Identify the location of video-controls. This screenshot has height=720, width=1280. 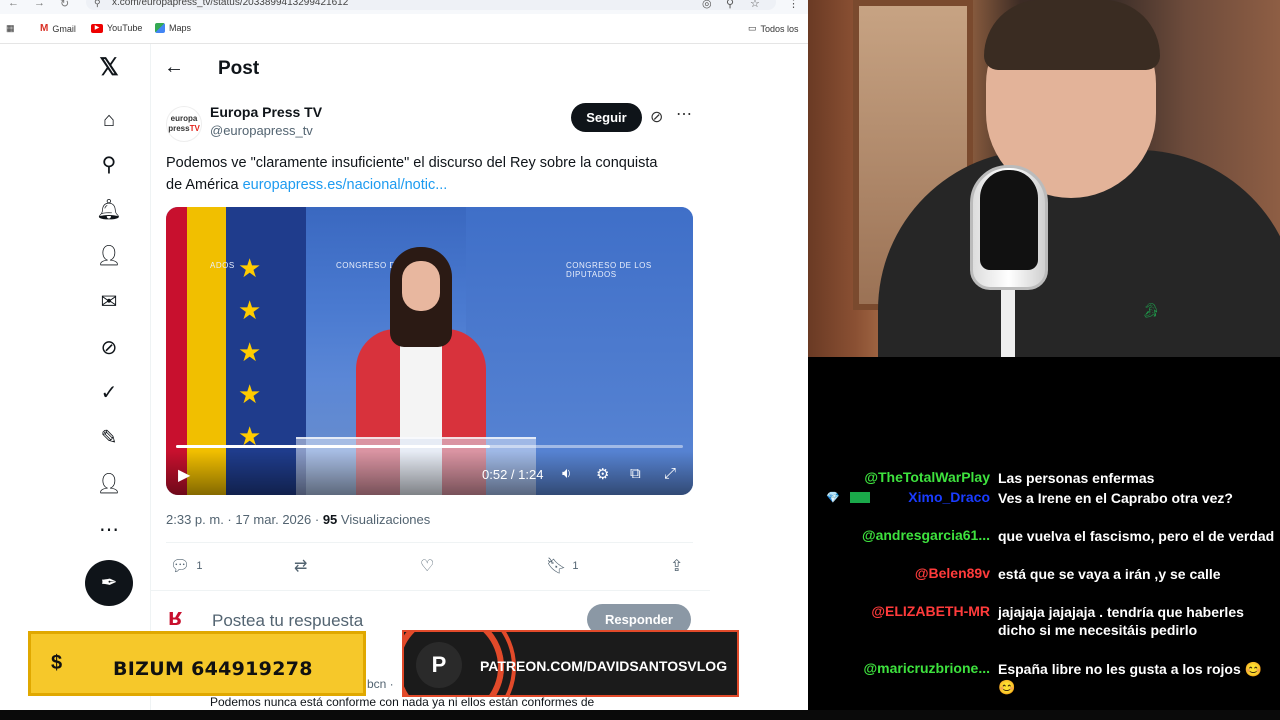
(429, 473).